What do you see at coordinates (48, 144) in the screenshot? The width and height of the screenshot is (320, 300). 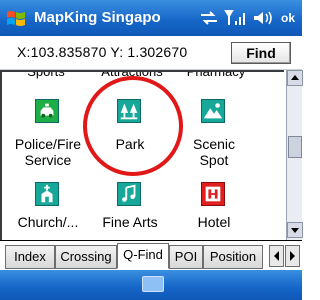 I see `category-label: Police/Fire` at bounding box center [48, 144].